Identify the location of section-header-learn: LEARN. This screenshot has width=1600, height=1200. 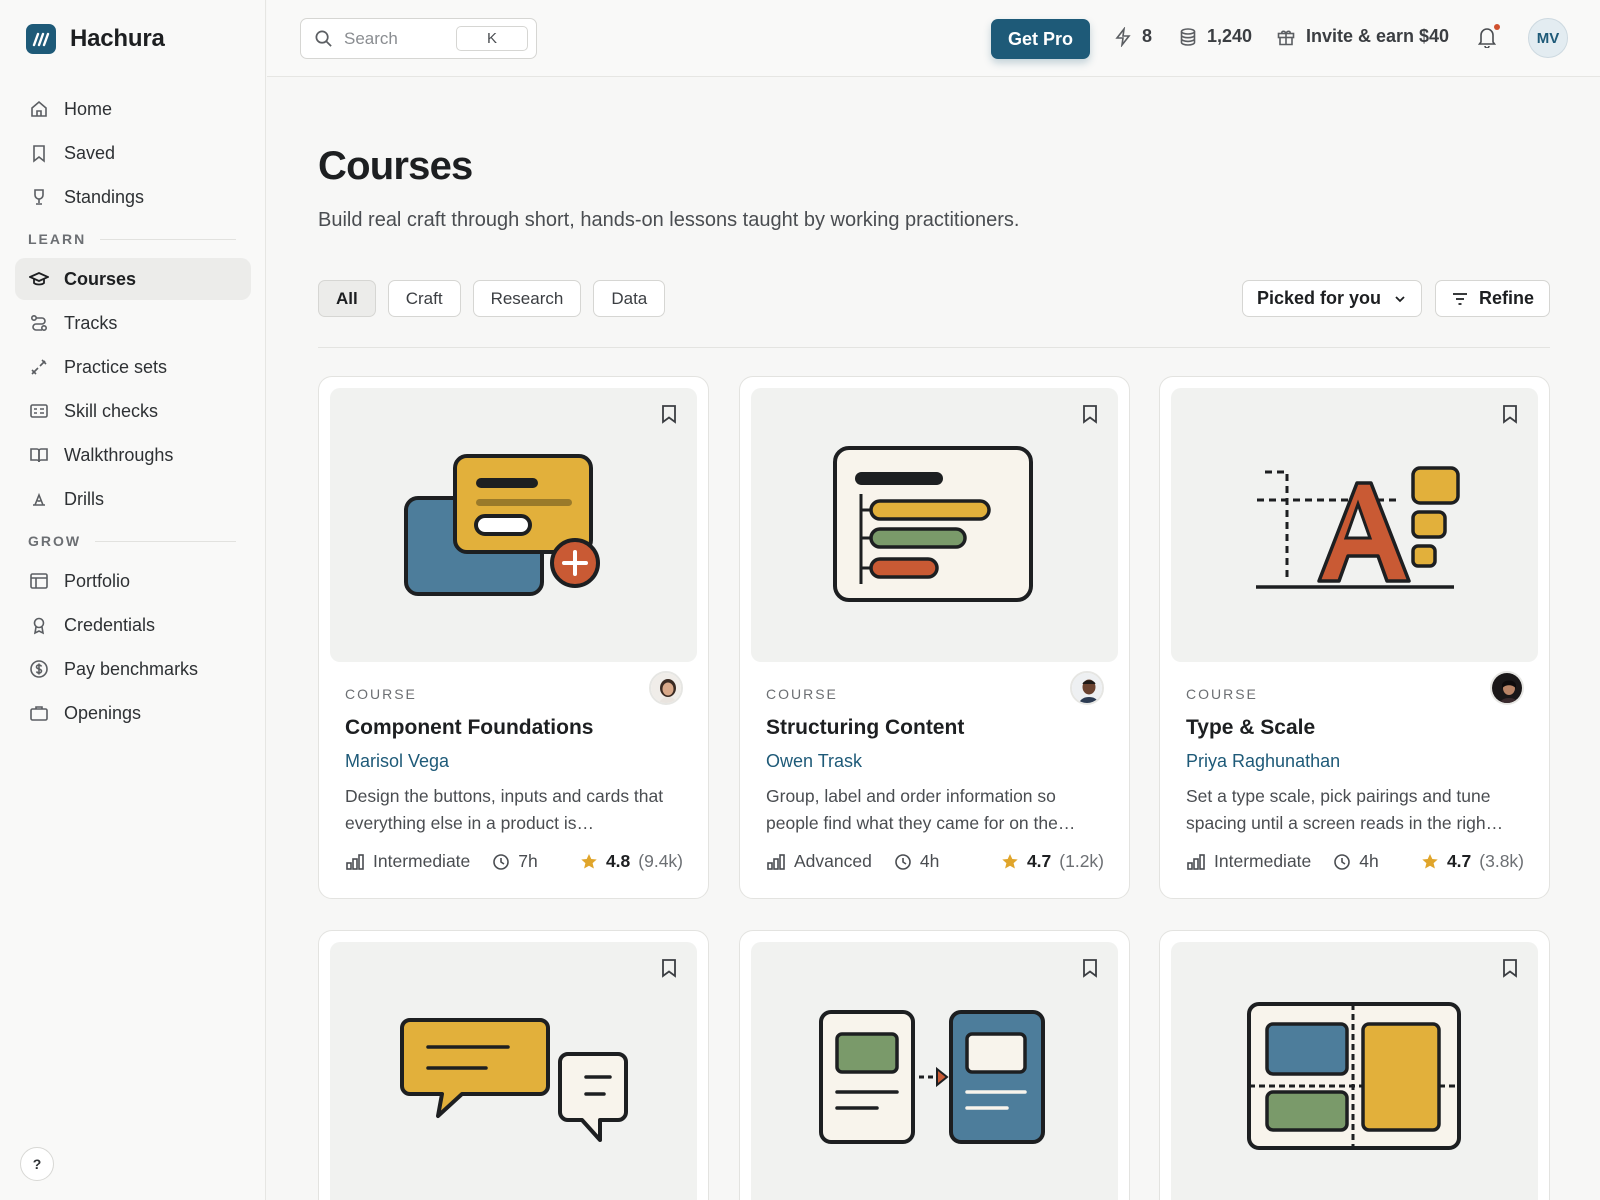
(133, 239).